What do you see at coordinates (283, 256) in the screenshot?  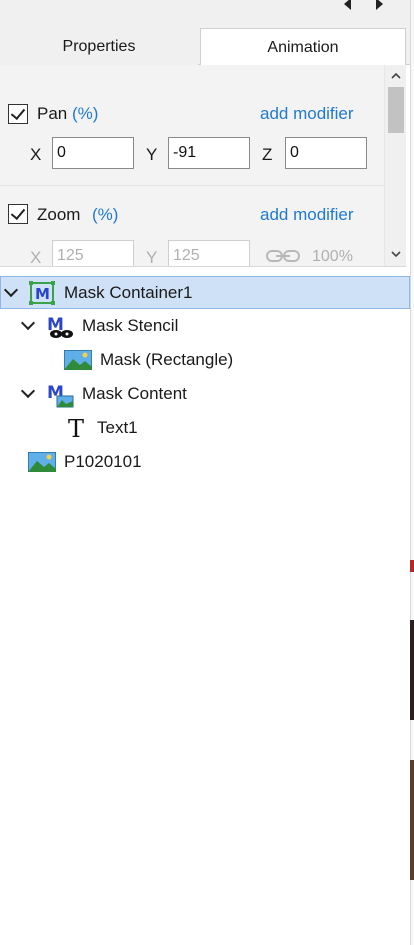 I see `link-aspect-icon` at bounding box center [283, 256].